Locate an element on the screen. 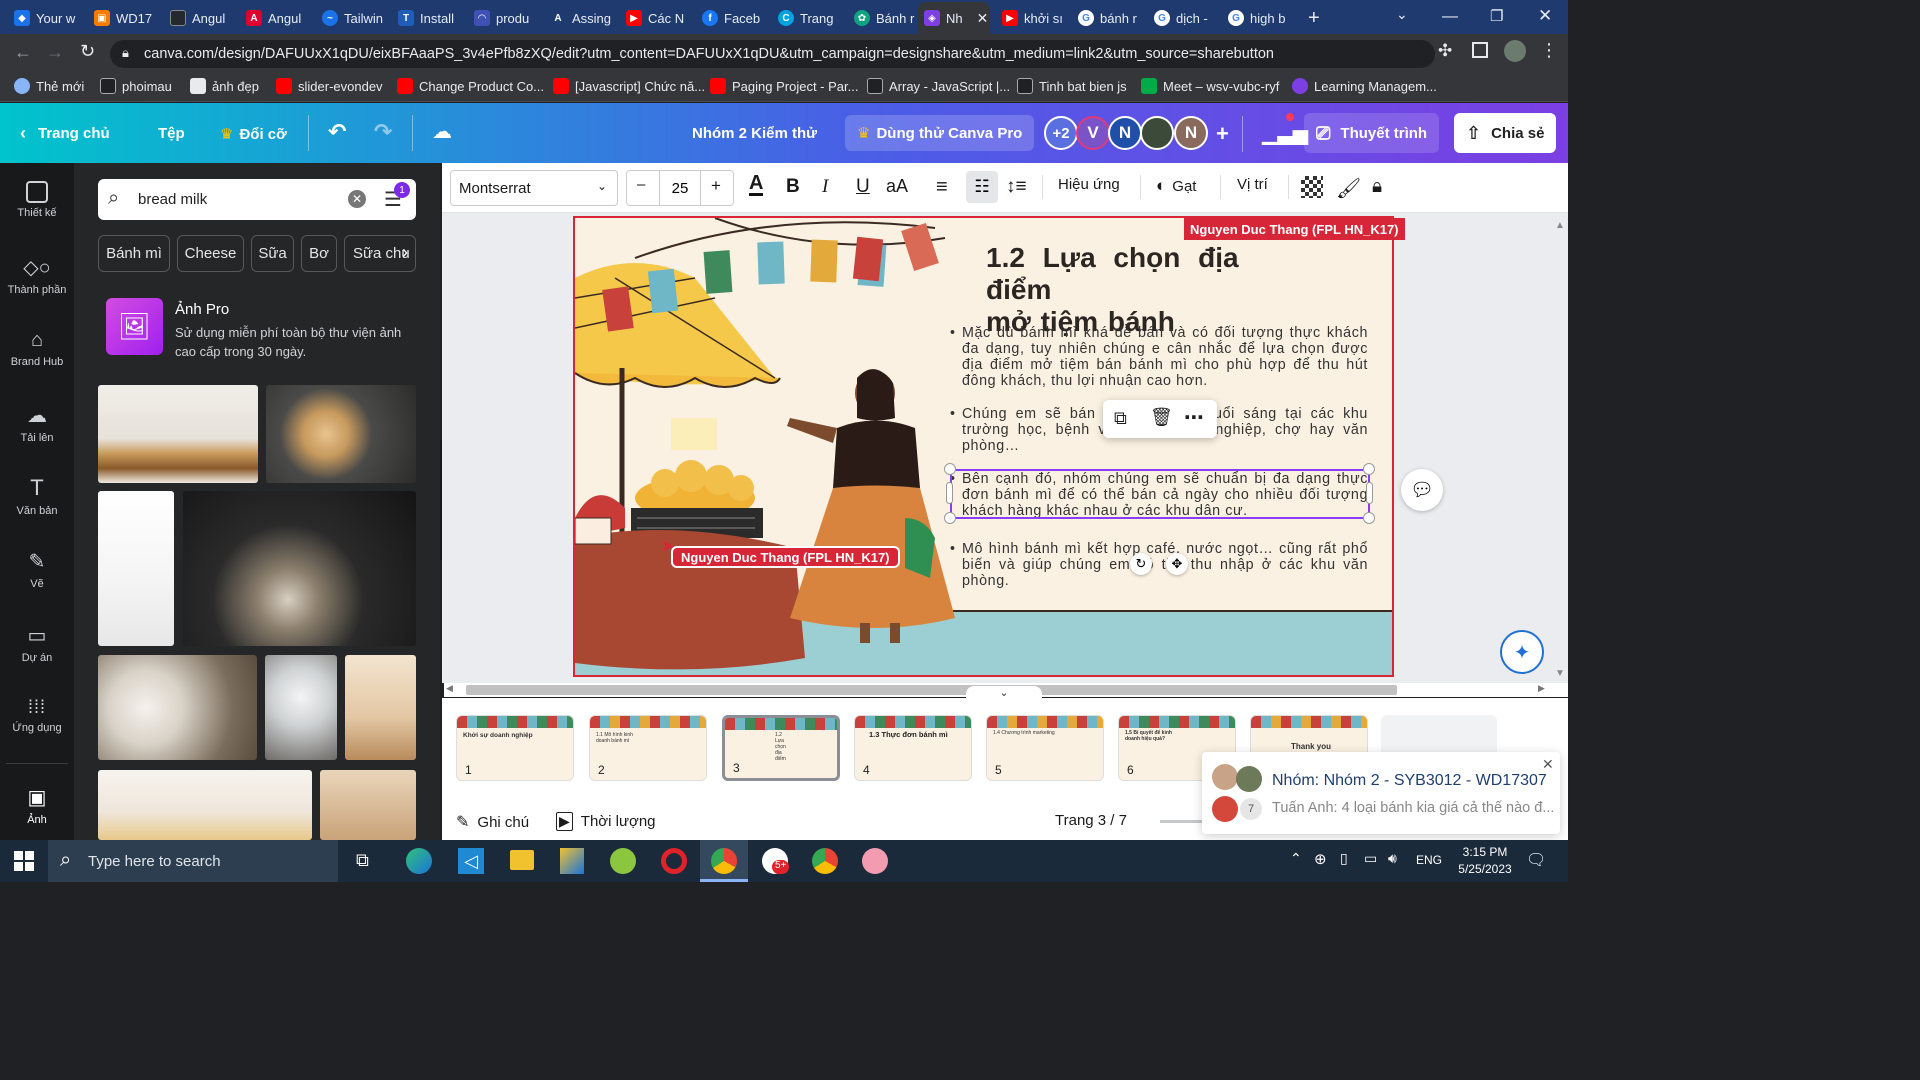 Image resolution: width=1920 pixels, height=1080 pixels. rail-item-projects: ▭ Dự án is located at coordinates (37, 643).